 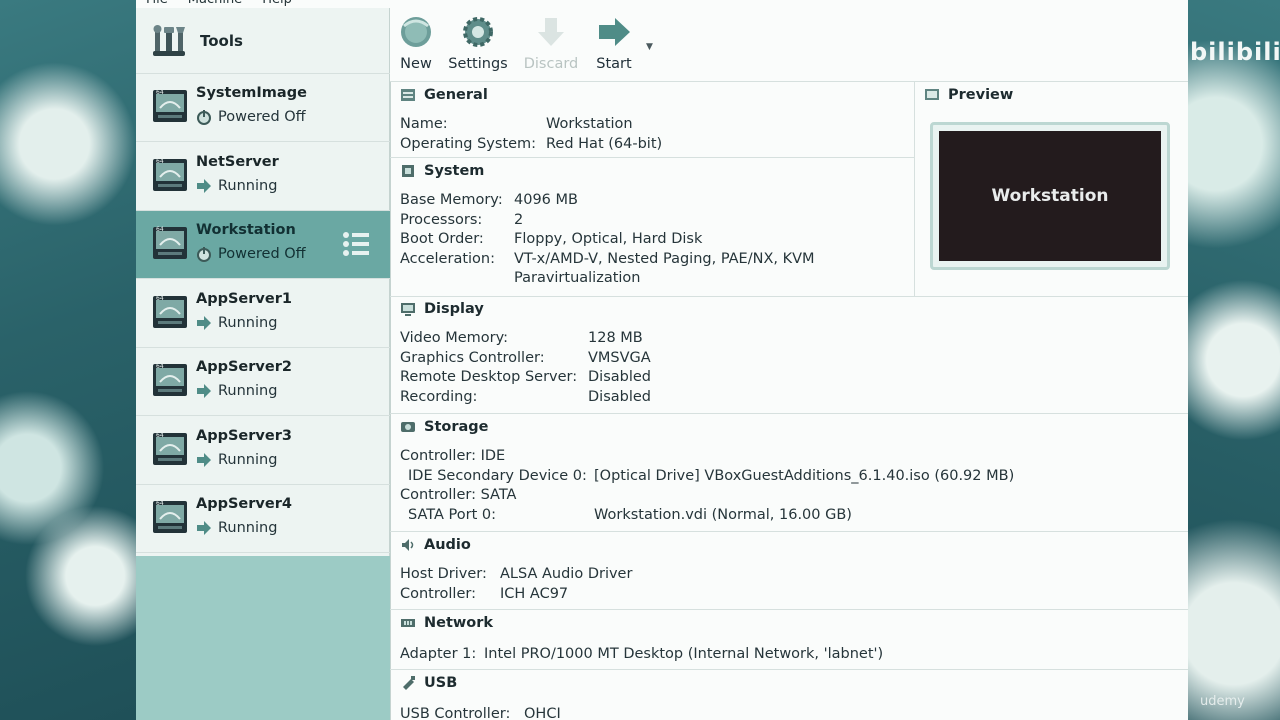 What do you see at coordinates (442, 239) in the screenshot?
I see `detail-label: Boot Order:` at bounding box center [442, 239].